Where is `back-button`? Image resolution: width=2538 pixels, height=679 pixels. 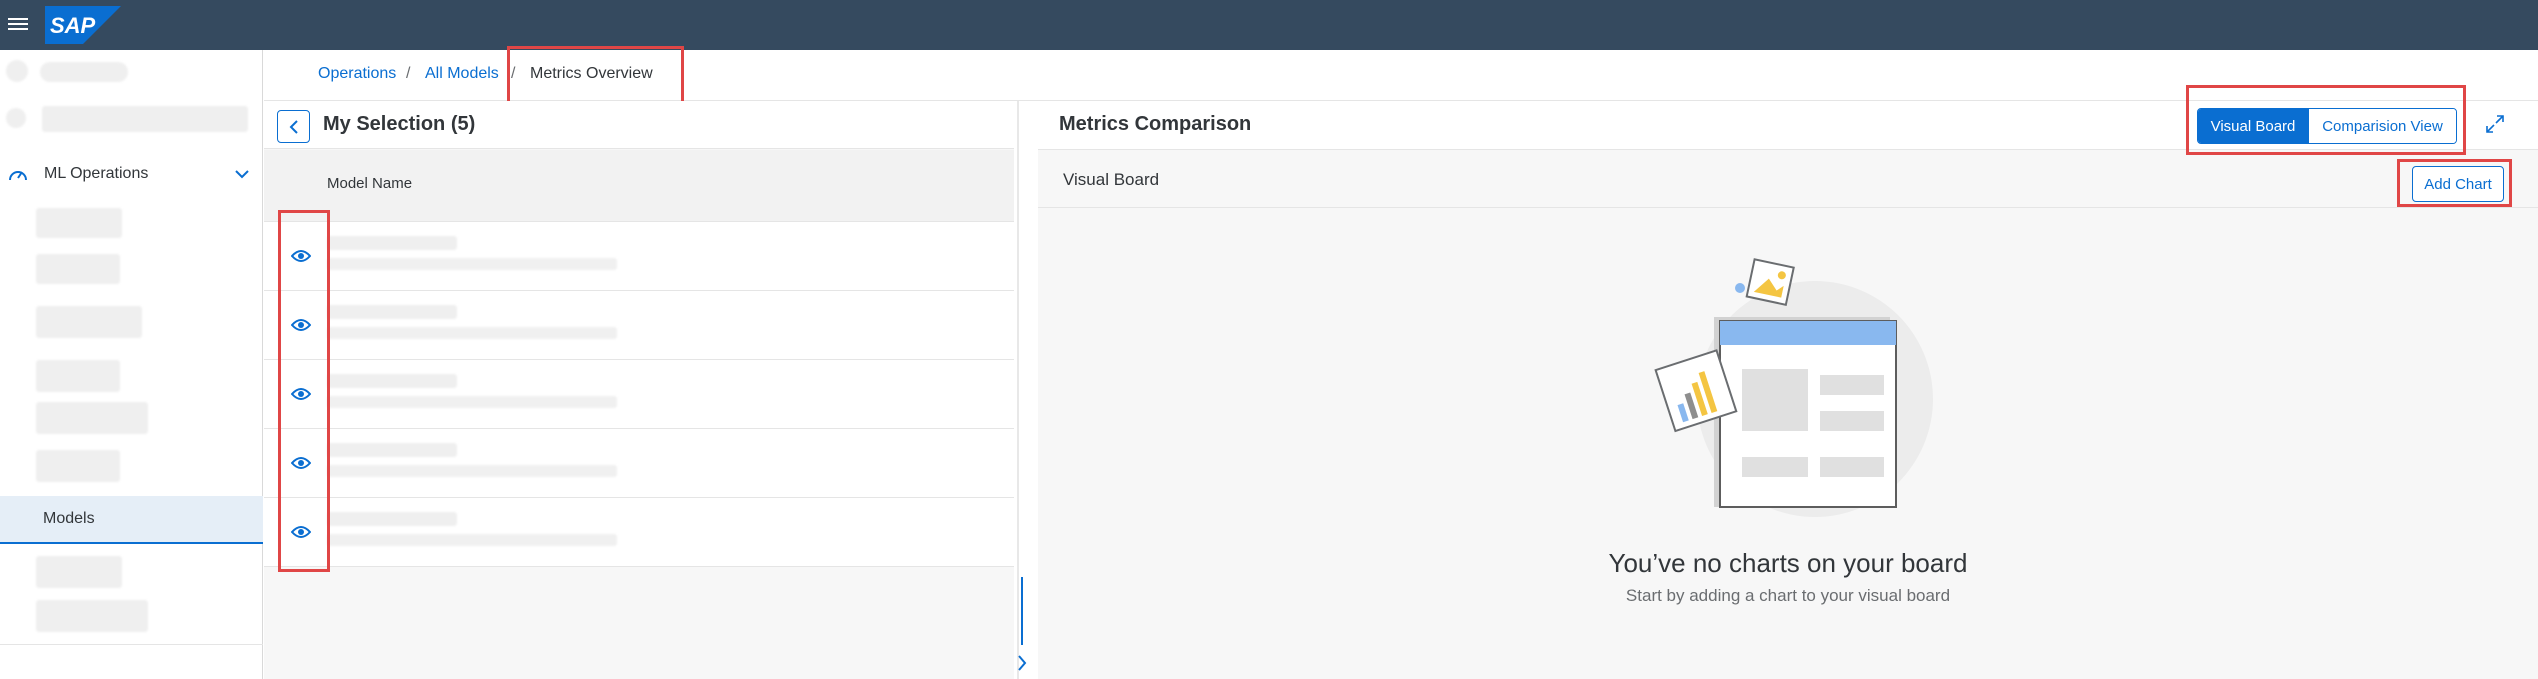
back-button is located at coordinates (293, 126).